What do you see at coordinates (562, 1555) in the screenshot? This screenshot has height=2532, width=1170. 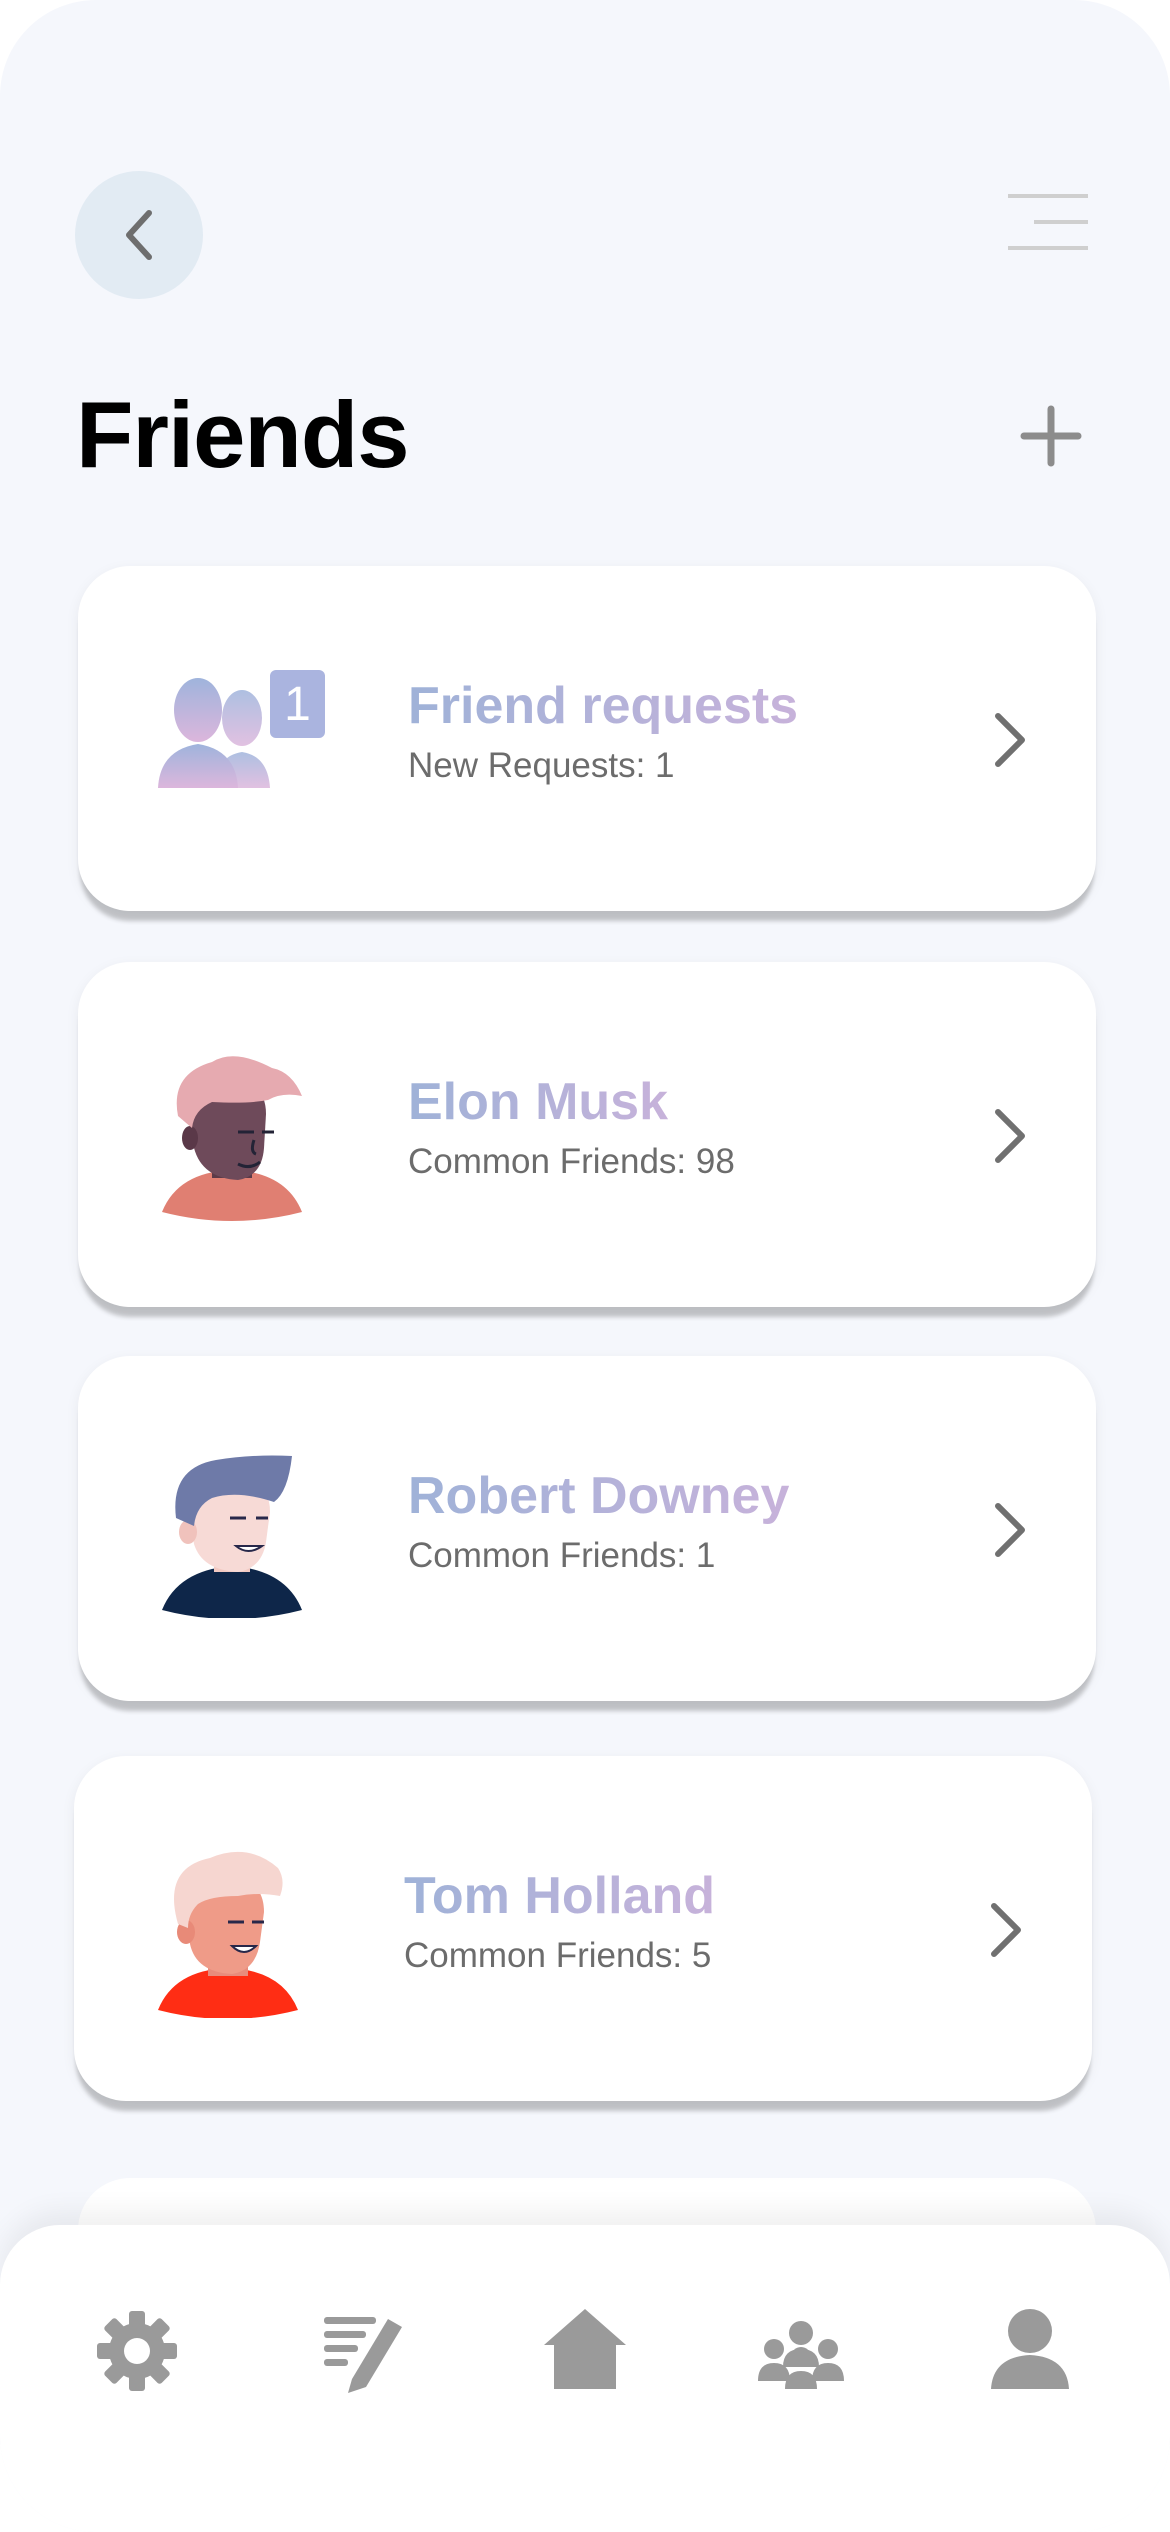 I see `friend-common-count: Common Friends: 1` at bounding box center [562, 1555].